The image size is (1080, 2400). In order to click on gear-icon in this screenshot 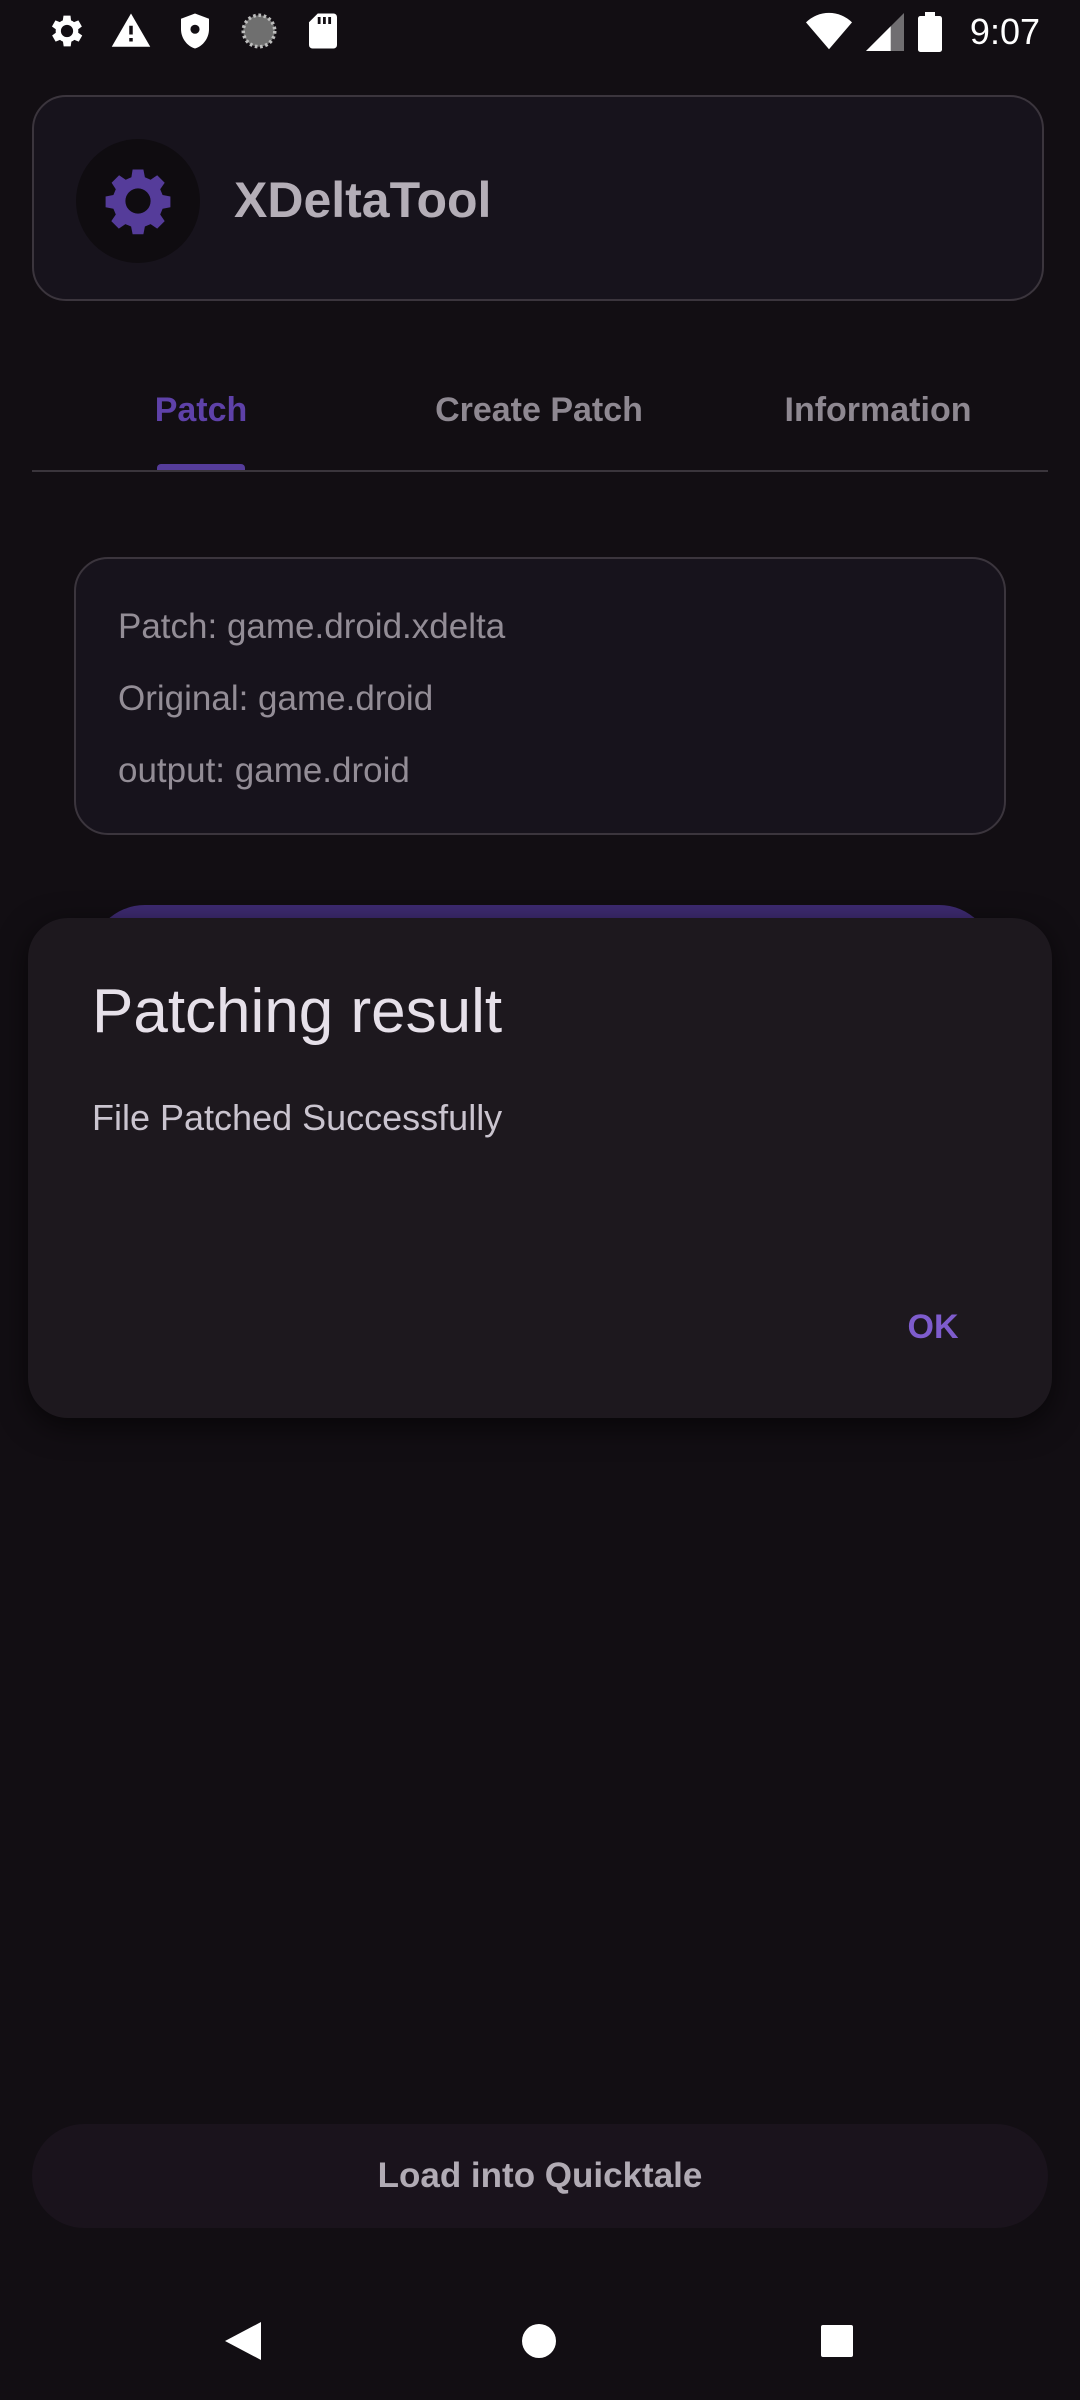, I will do `click(138, 202)`.